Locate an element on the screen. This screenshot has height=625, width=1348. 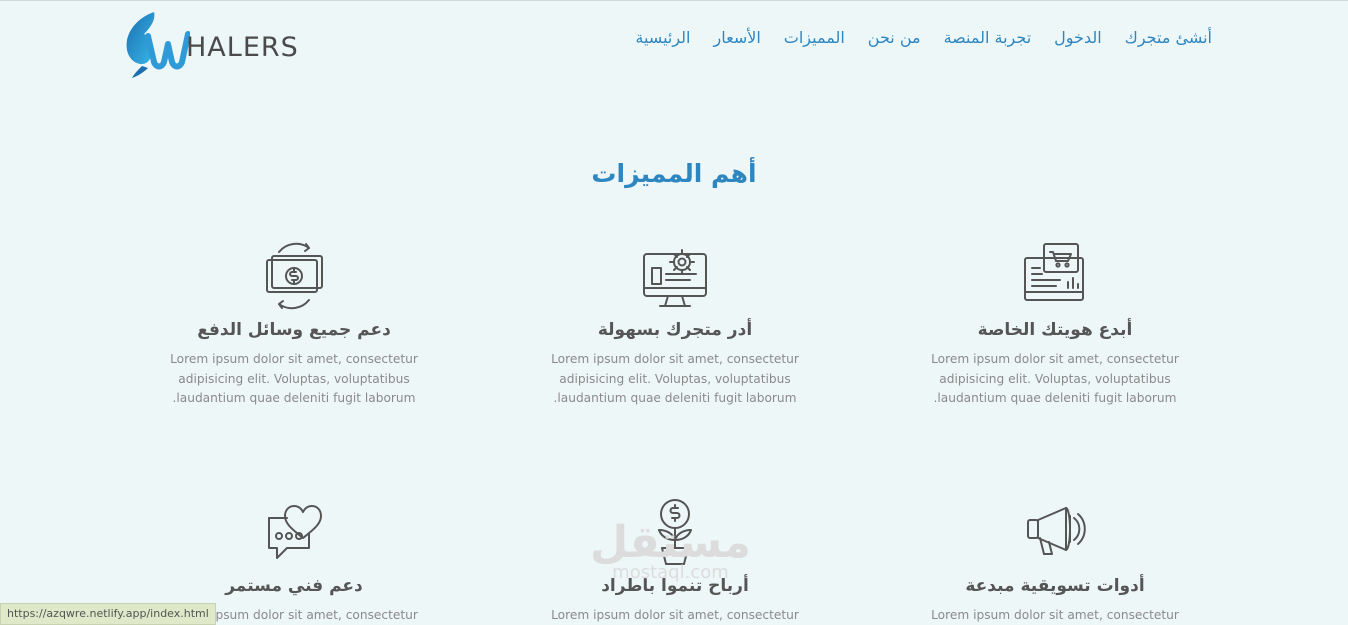
feature-title: دعم جميع وسائل الدفع is located at coordinates (294, 330).